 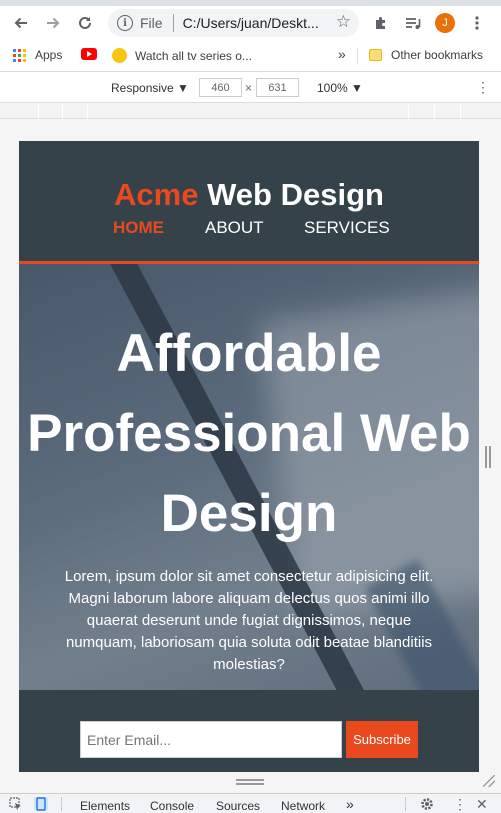 I want to click on youtube-icon, so click(x=89, y=54).